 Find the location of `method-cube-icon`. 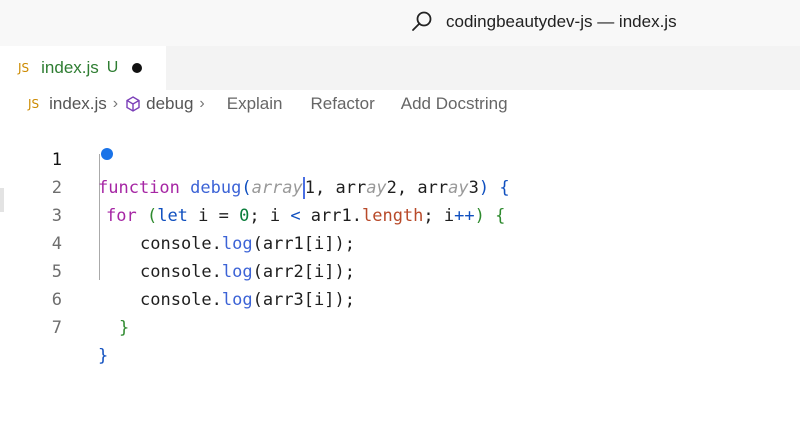

method-cube-icon is located at coordinates (133, 104).